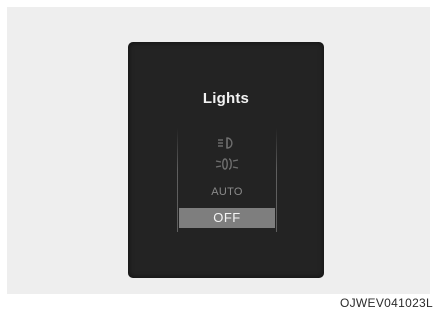 The width and height of the screenshot is (437, 310). Describe the element at coordinates (227, 192) in the screenshot. I see `option-auto: AUTO` at that location.